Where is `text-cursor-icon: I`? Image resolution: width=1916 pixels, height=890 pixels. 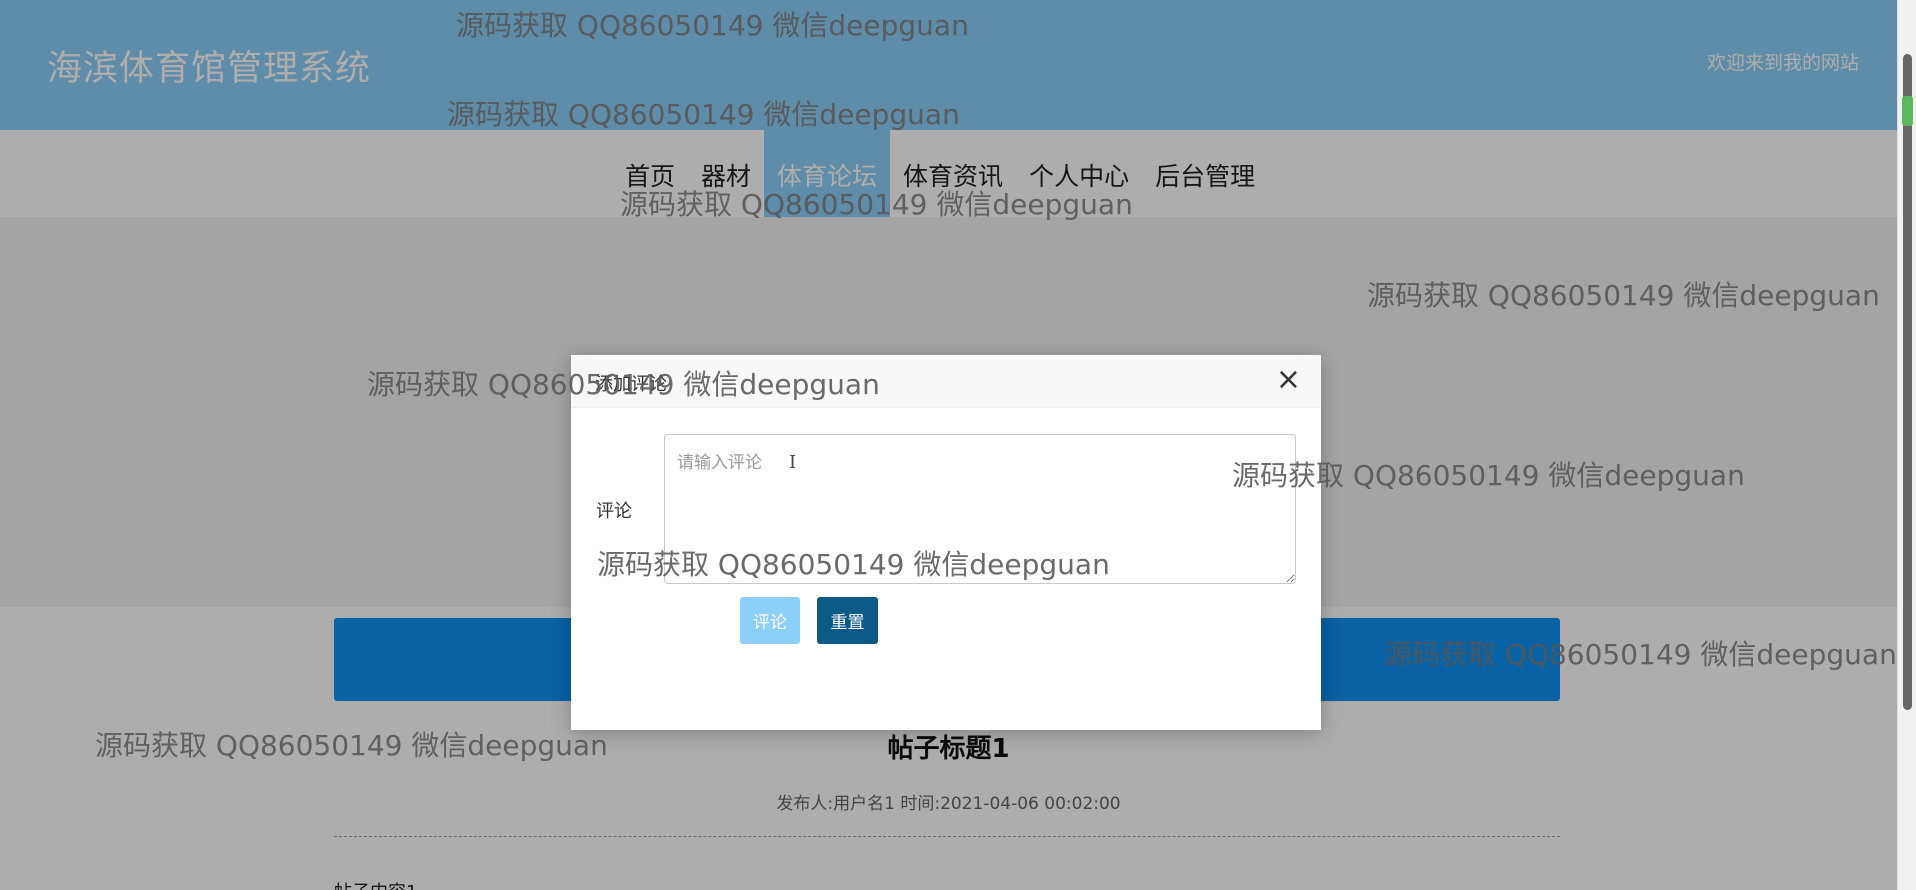
text-cursor-icon: I is located at coordinates (793, 462).